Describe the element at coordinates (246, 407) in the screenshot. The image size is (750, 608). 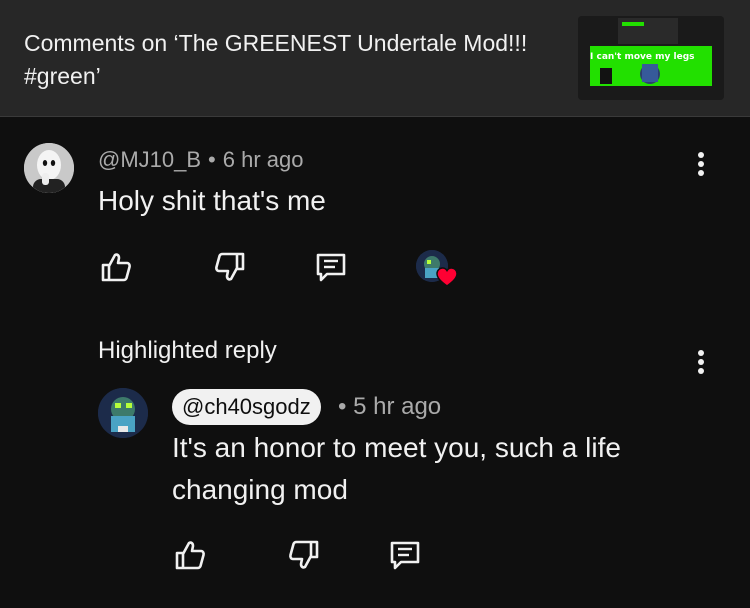
I see `reply-author-badge: @ch40sgodz` at that location.